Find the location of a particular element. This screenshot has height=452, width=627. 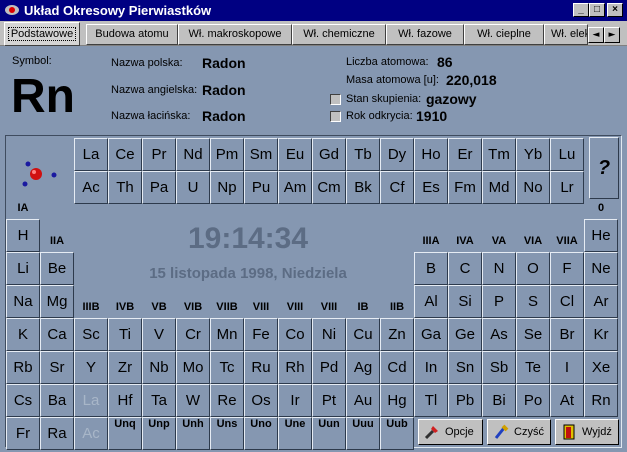

element-cell-xe: Xe is located at coordinates (601, 367).